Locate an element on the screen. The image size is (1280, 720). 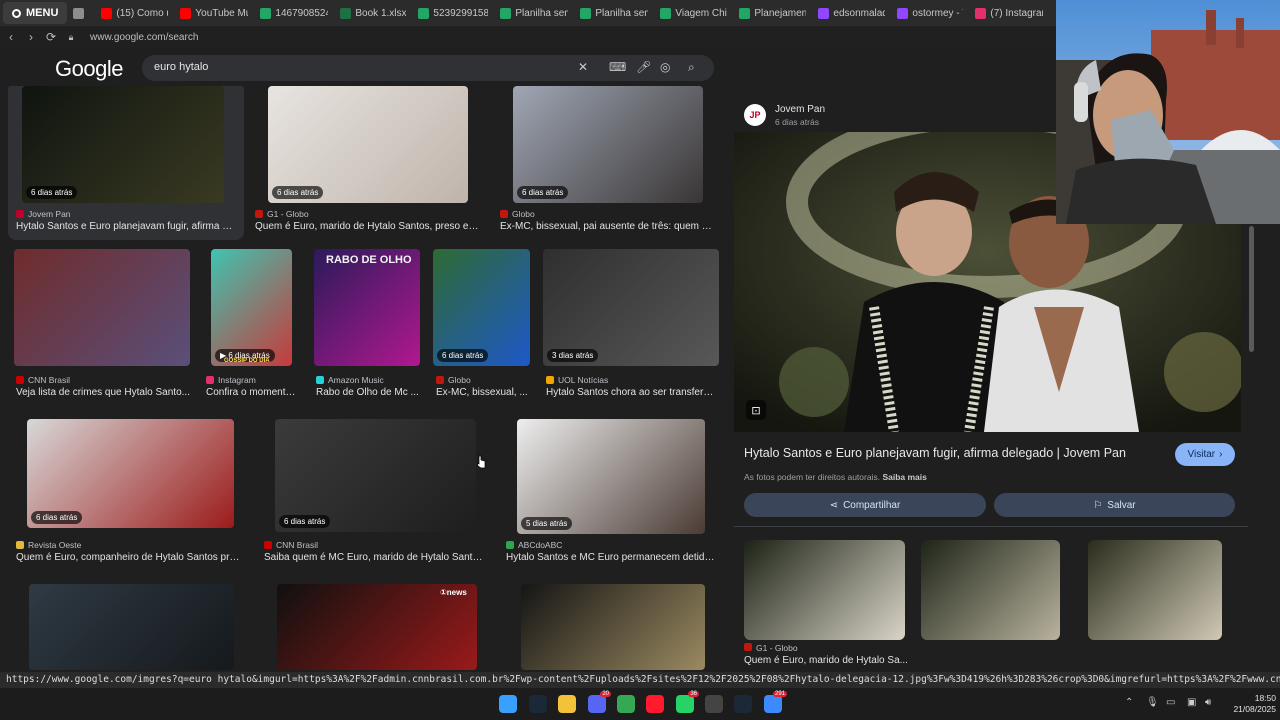
bookmark-item: ostormey - T is located at coordinates (930, 13).